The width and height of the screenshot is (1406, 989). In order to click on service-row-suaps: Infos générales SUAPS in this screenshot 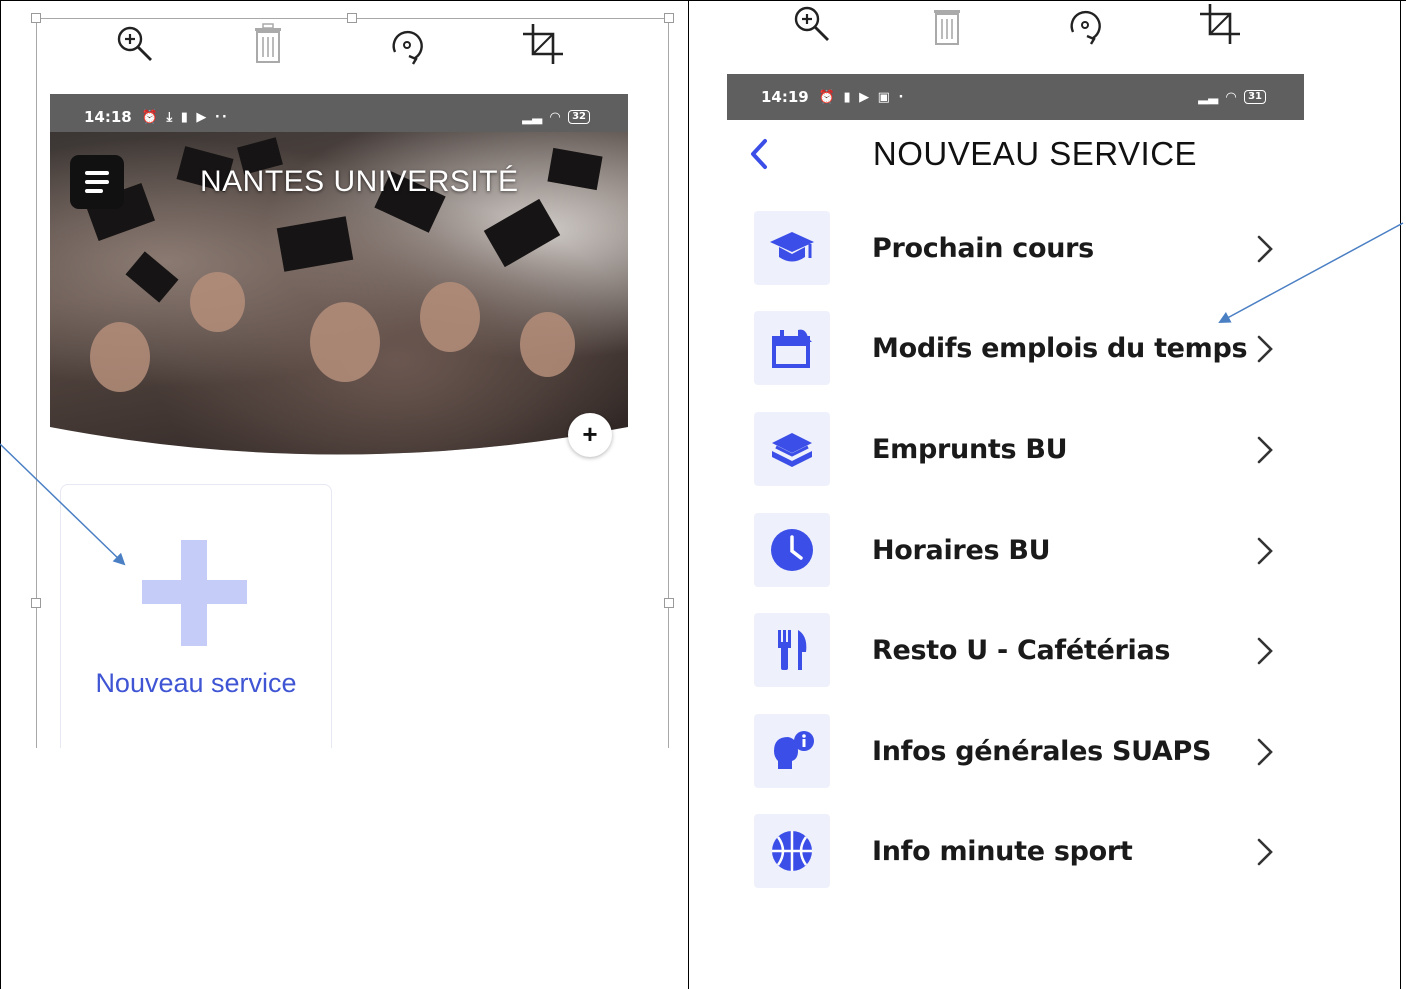, I will do `click(1024, 752)`.